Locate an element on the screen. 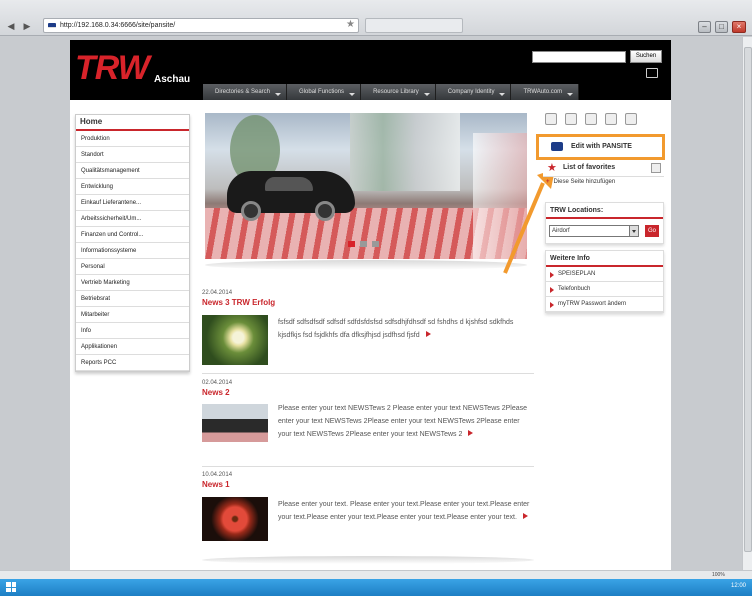 This screenshot has width=752, height=596. slider-building-graphic is located at coordinates (405, 152).